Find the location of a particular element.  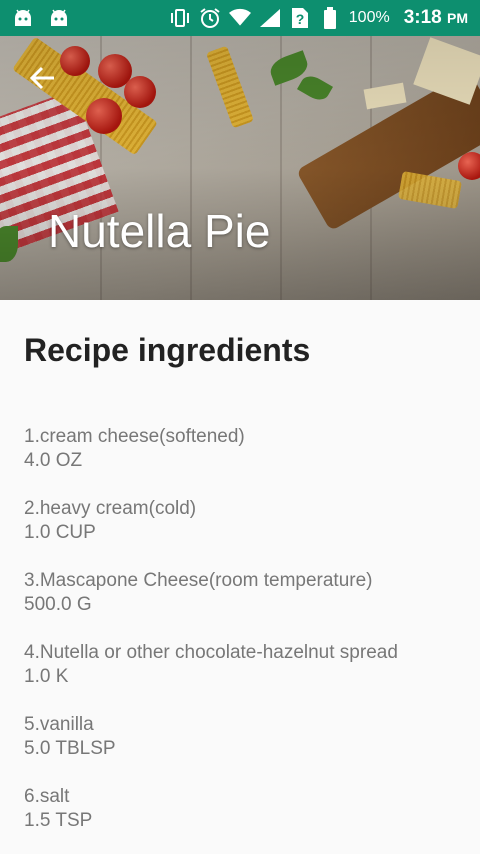

recipe-title: Nutella Pie is located at coordinates (159, 231).